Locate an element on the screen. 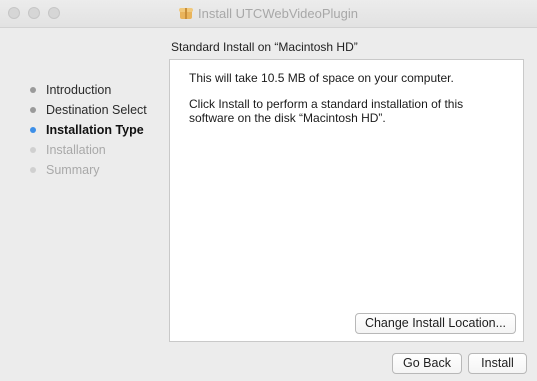  step-destination-select: Destination Select is located at coordinates (88, 110).